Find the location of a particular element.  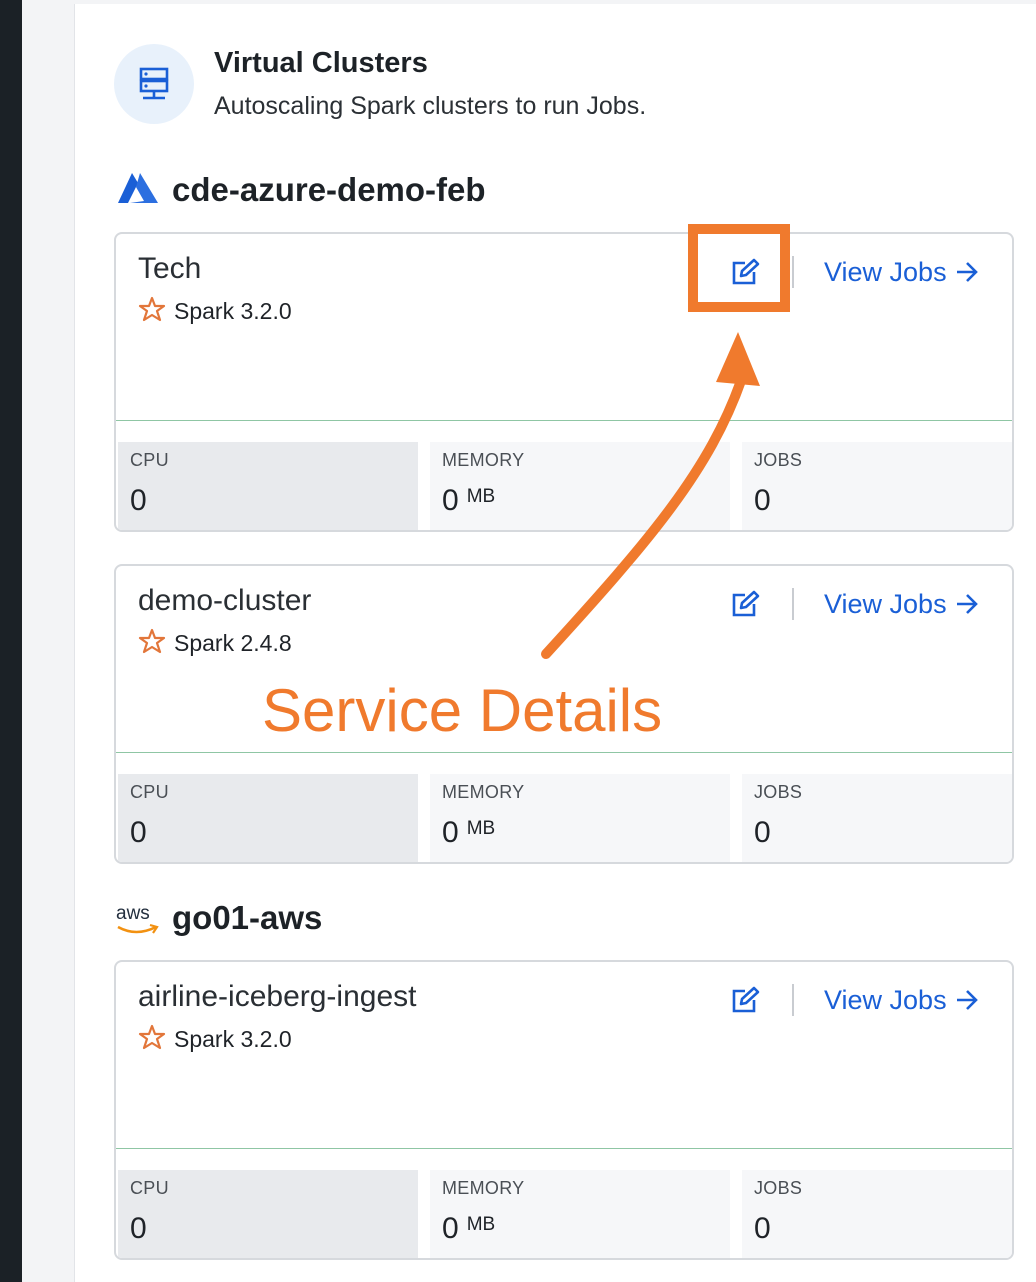

environment-heading-aws: aws go01-aws is located at coordinates (218, 918).